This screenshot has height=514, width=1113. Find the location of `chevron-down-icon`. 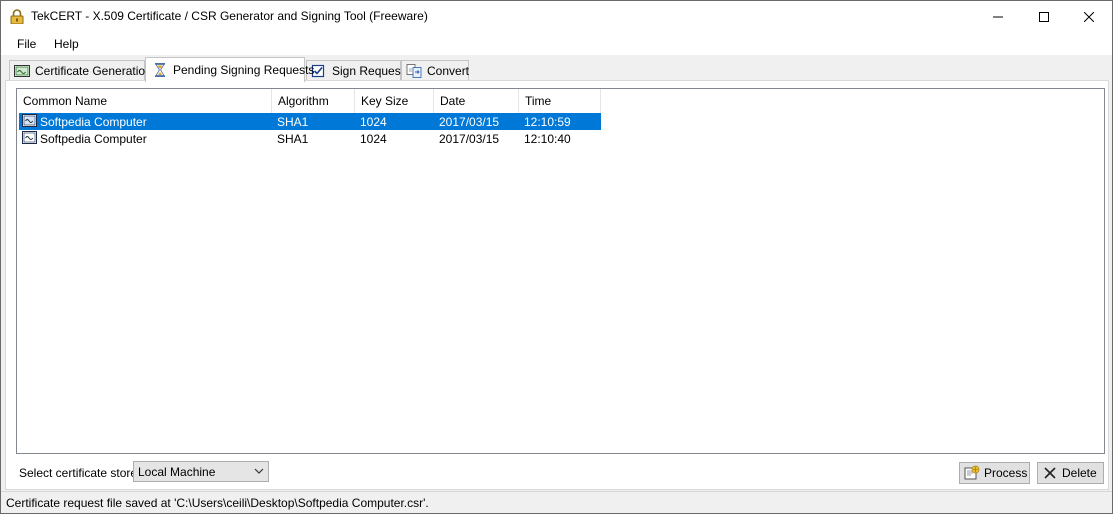

chevron-down-icon is located at coordinates (259, 471).